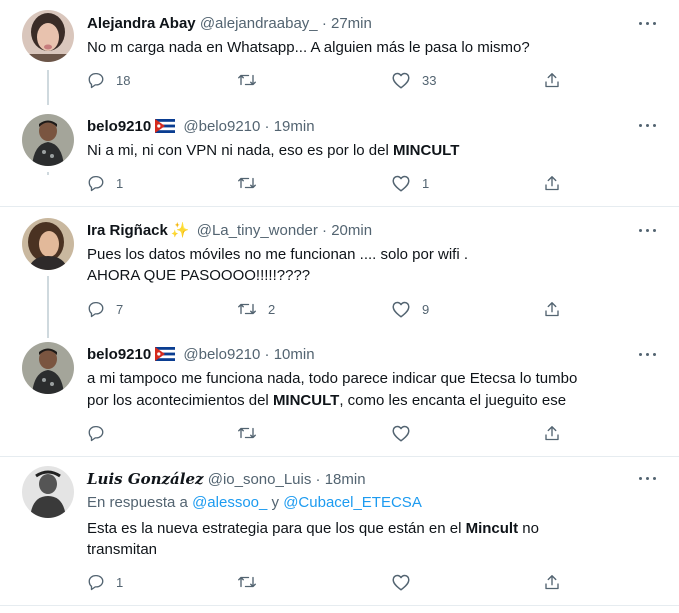  I want to click on like-count: 33, so click(429, 80).